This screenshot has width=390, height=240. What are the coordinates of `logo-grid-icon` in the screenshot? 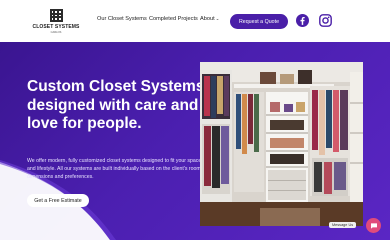 It's located at (56, 15).